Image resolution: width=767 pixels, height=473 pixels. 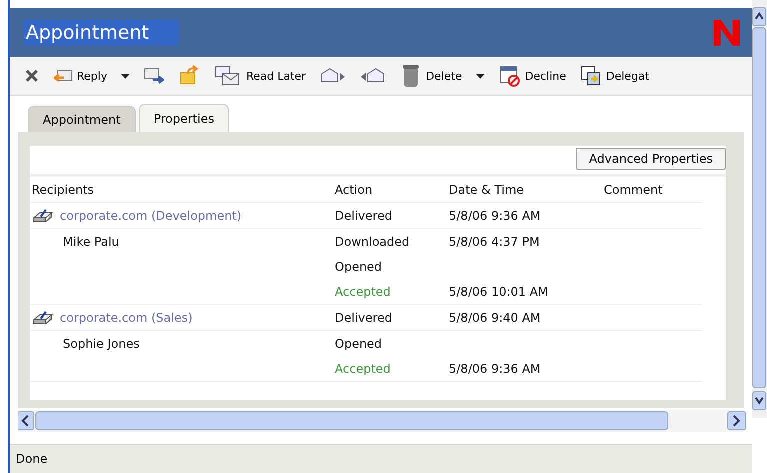 What do you see at coordinates (260, 76) in the screenshot?
I see `toolbar-button: Read Later` at bounding box center [260, 76].